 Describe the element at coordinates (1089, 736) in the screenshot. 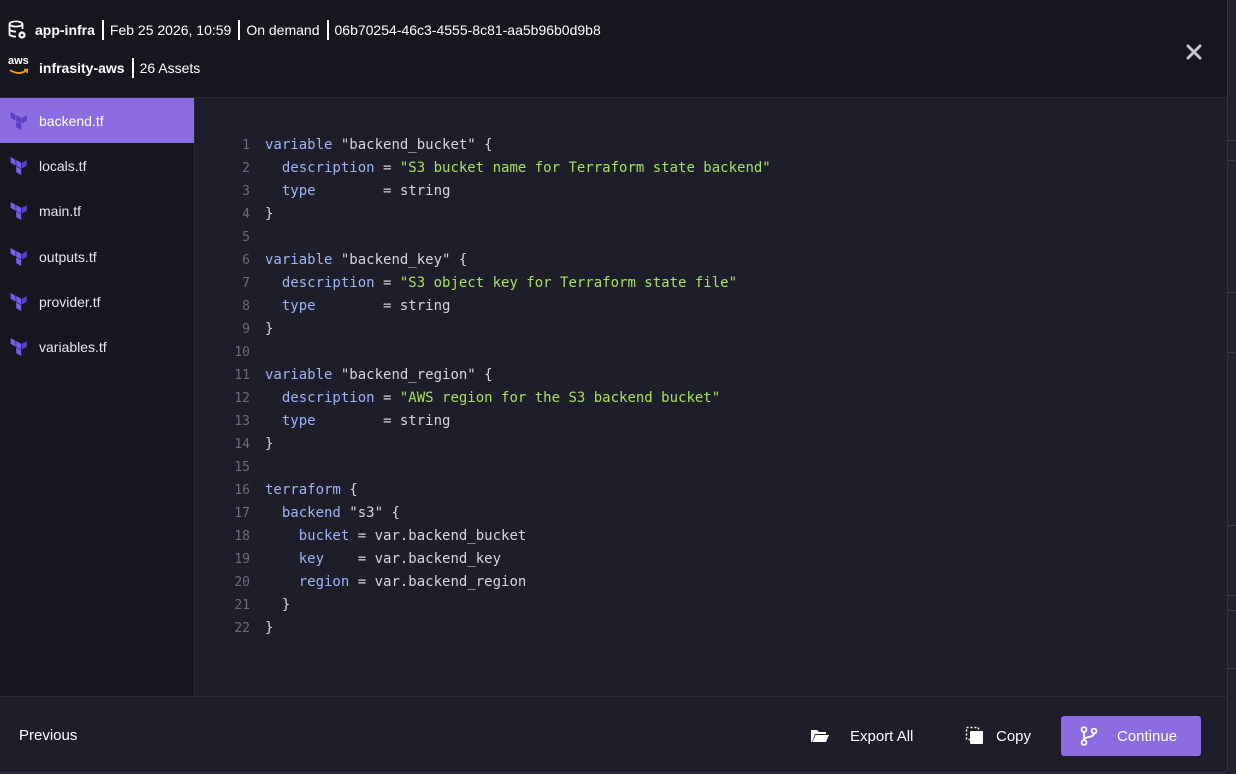

I see `git-branch-icon` at that location.